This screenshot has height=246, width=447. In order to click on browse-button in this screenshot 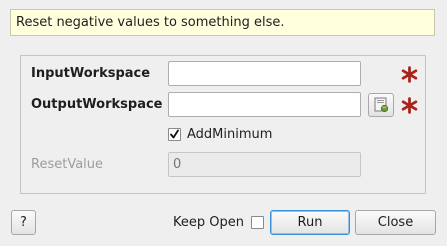, I will do `click(381, 105)`.